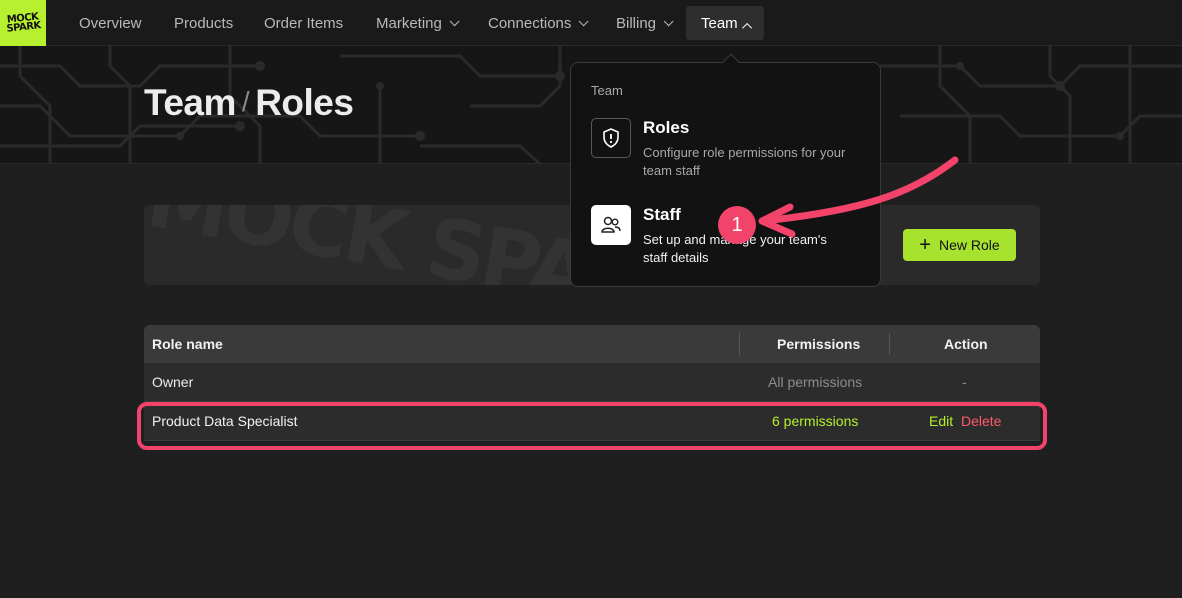  Describe the element at coordinates (187, 344) in the screenshot. I see `column-header-role-name: Role name` at that location.